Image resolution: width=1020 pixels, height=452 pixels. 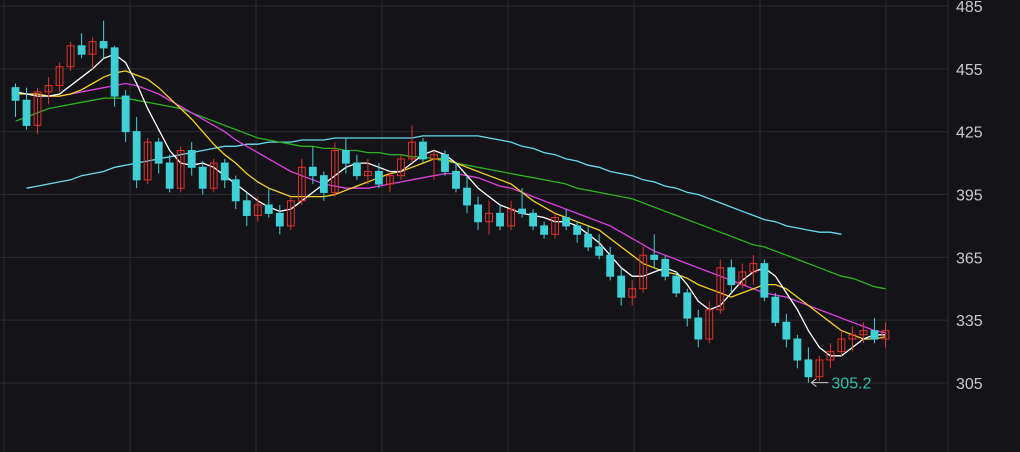 What do you see at coordinates (969, 384) in the screenshot?
I see `y-tick-label: 305` at bounding box center [969, 384].